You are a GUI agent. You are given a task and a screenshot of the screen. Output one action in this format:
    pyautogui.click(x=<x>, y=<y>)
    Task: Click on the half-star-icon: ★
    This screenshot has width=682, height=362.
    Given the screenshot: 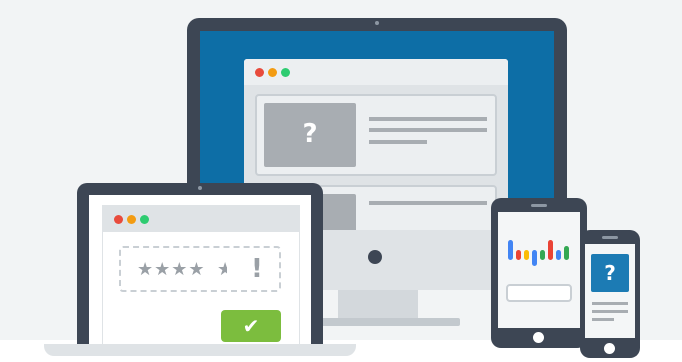 What is the action you would take?
    pyautogui.click(x=222, y=270)
    